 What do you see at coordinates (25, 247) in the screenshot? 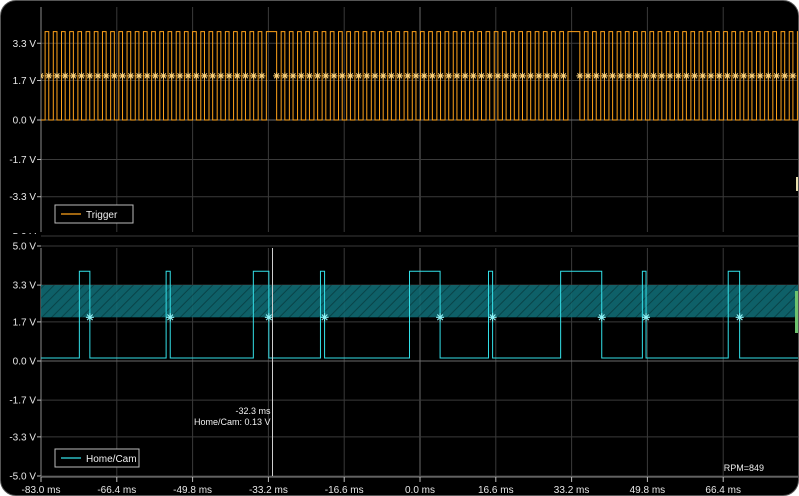
I see `y-tick-label: 5.0 V` at bounding box center [25, 247].